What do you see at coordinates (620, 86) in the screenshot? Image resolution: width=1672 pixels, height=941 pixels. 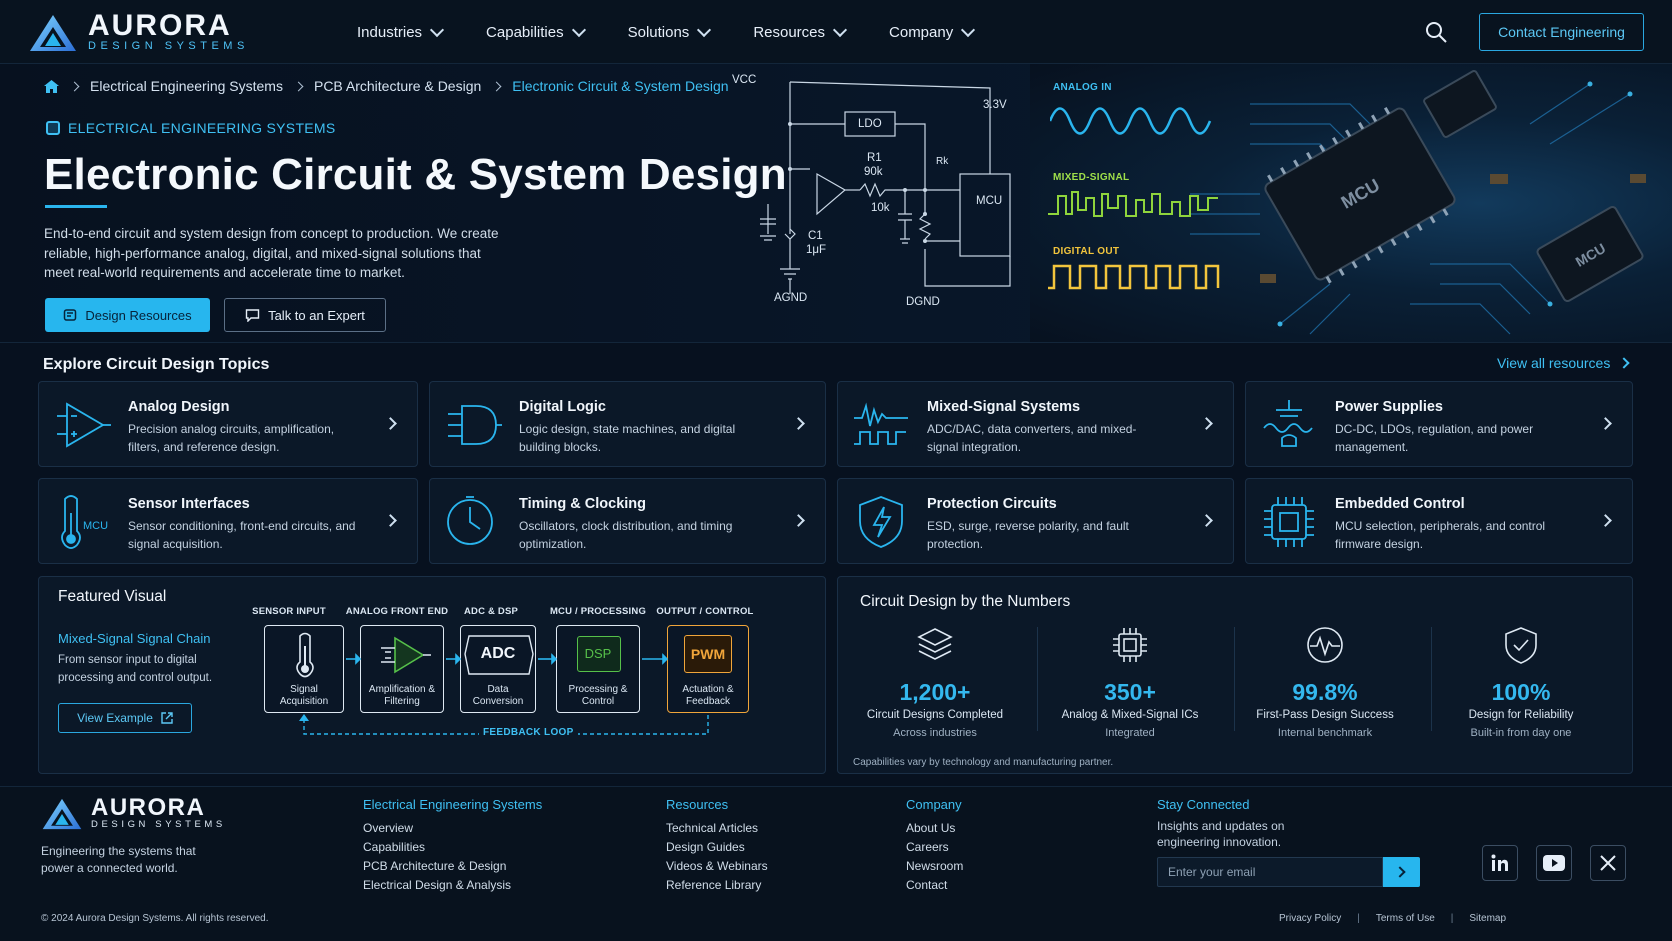 I see `breadcrumb-current: Electronic Circuit & System Design` at bounding box center [620, 86].